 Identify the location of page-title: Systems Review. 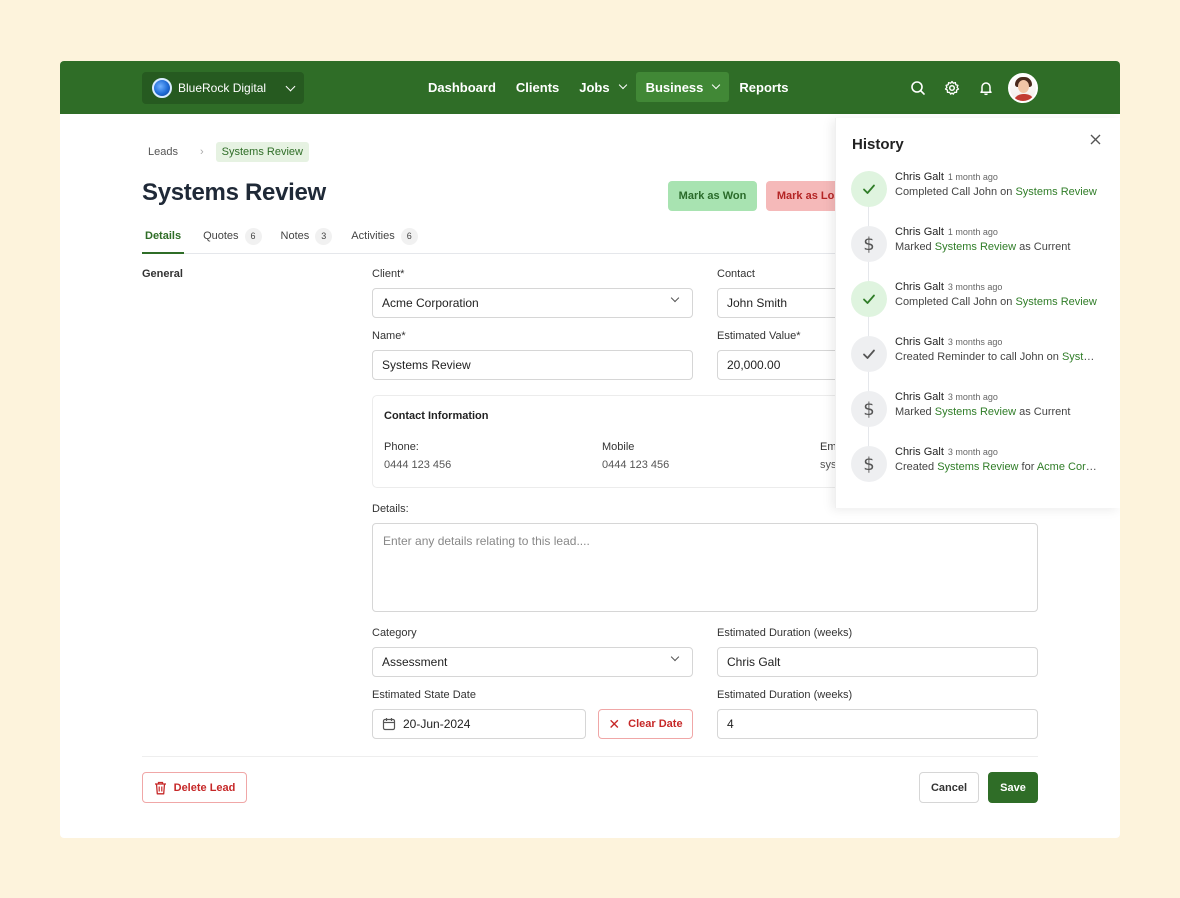
(234, 192).